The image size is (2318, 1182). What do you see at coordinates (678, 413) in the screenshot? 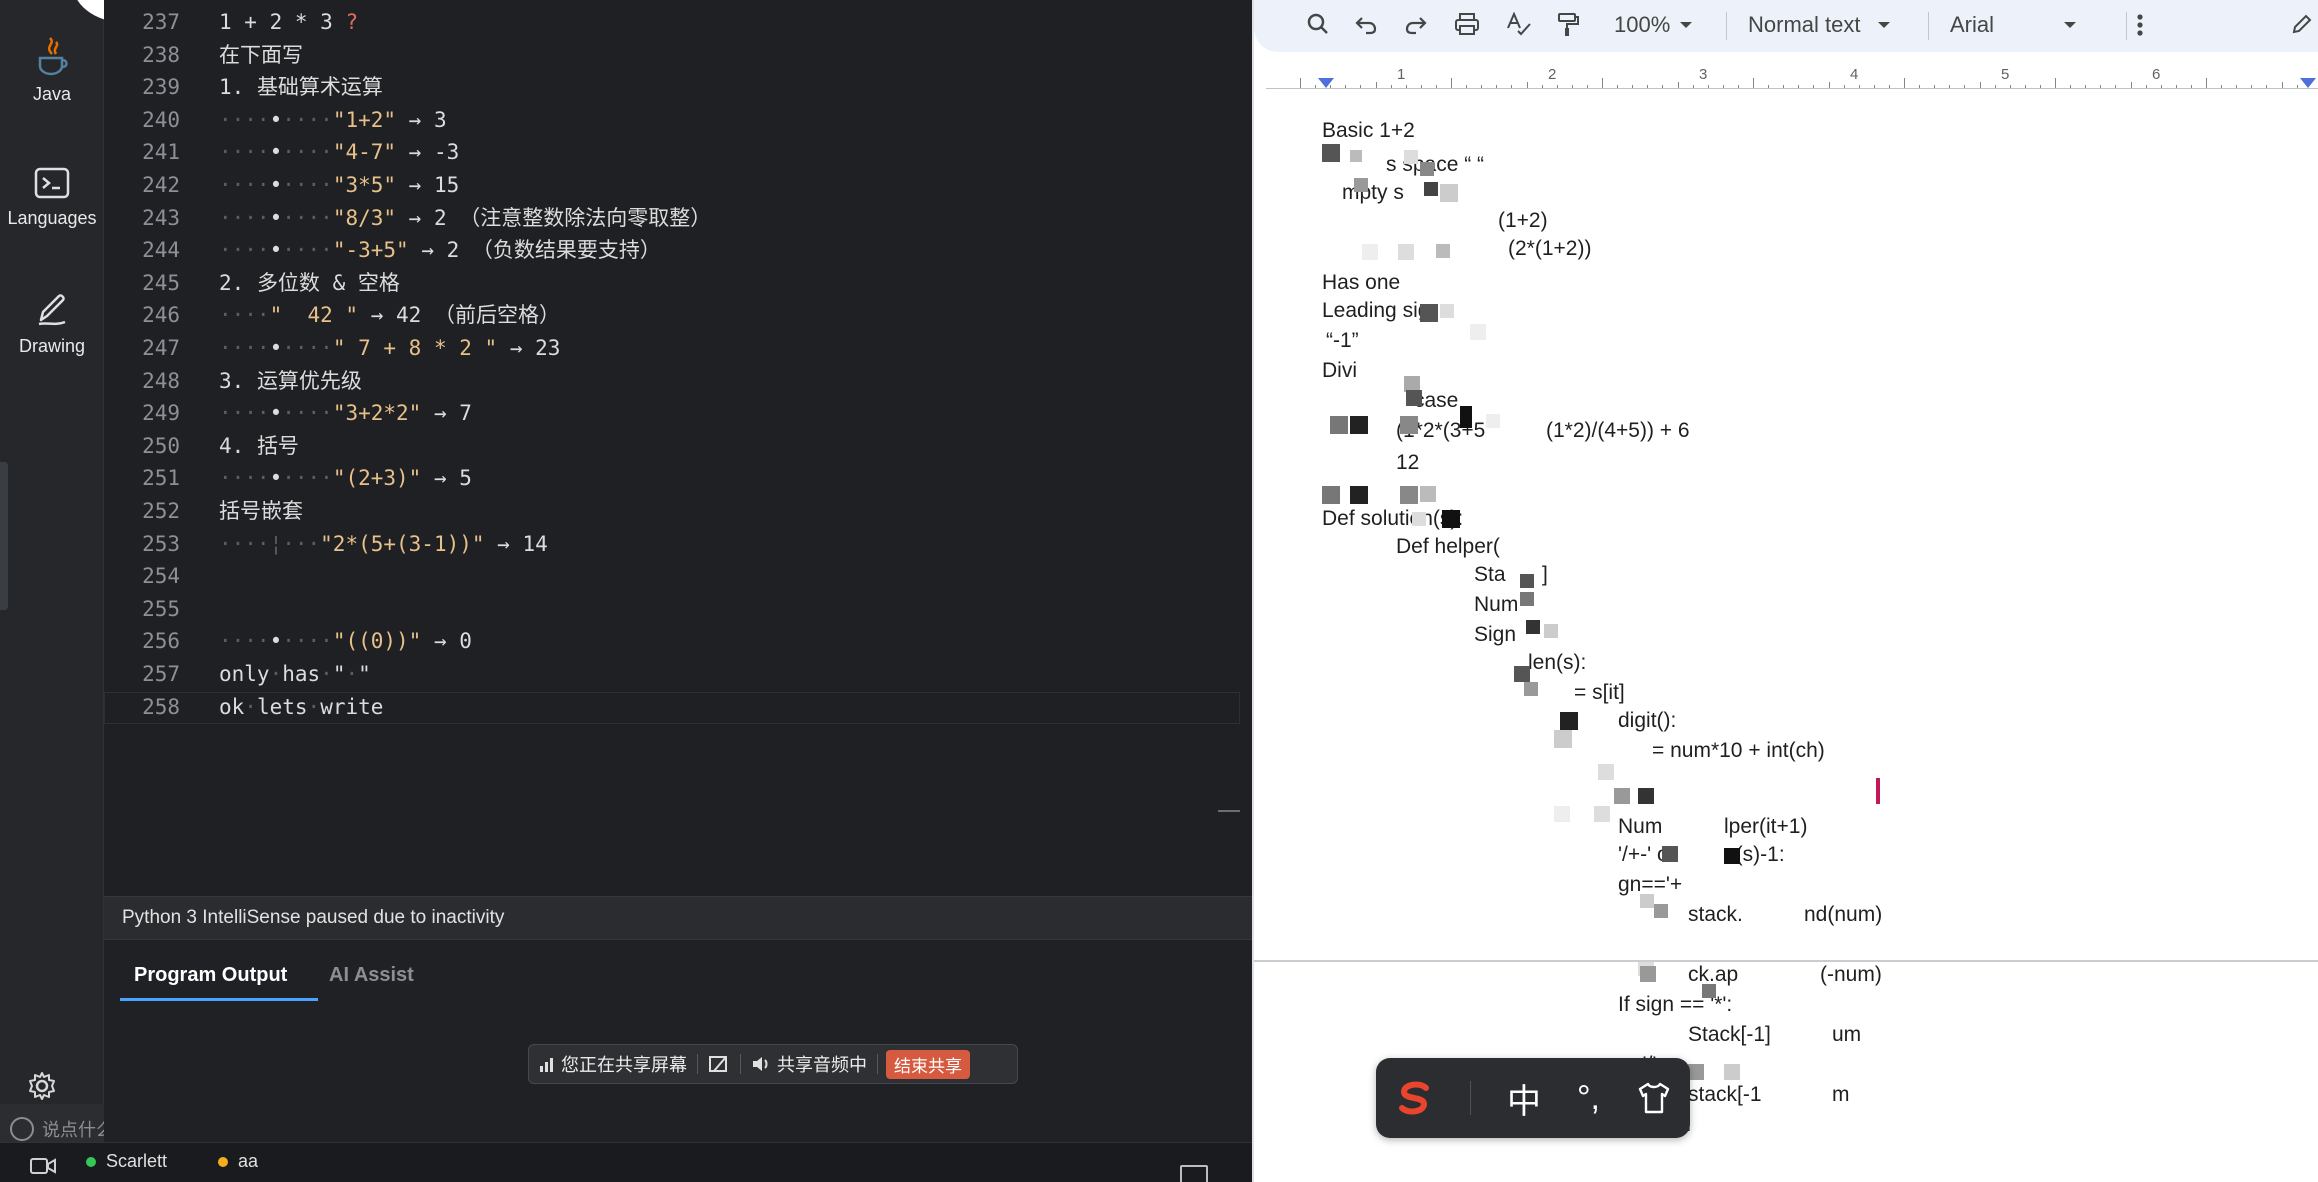
I see `code-line: 249 ····•····"3+2*2" → 7` at bounding box center [678, 413].